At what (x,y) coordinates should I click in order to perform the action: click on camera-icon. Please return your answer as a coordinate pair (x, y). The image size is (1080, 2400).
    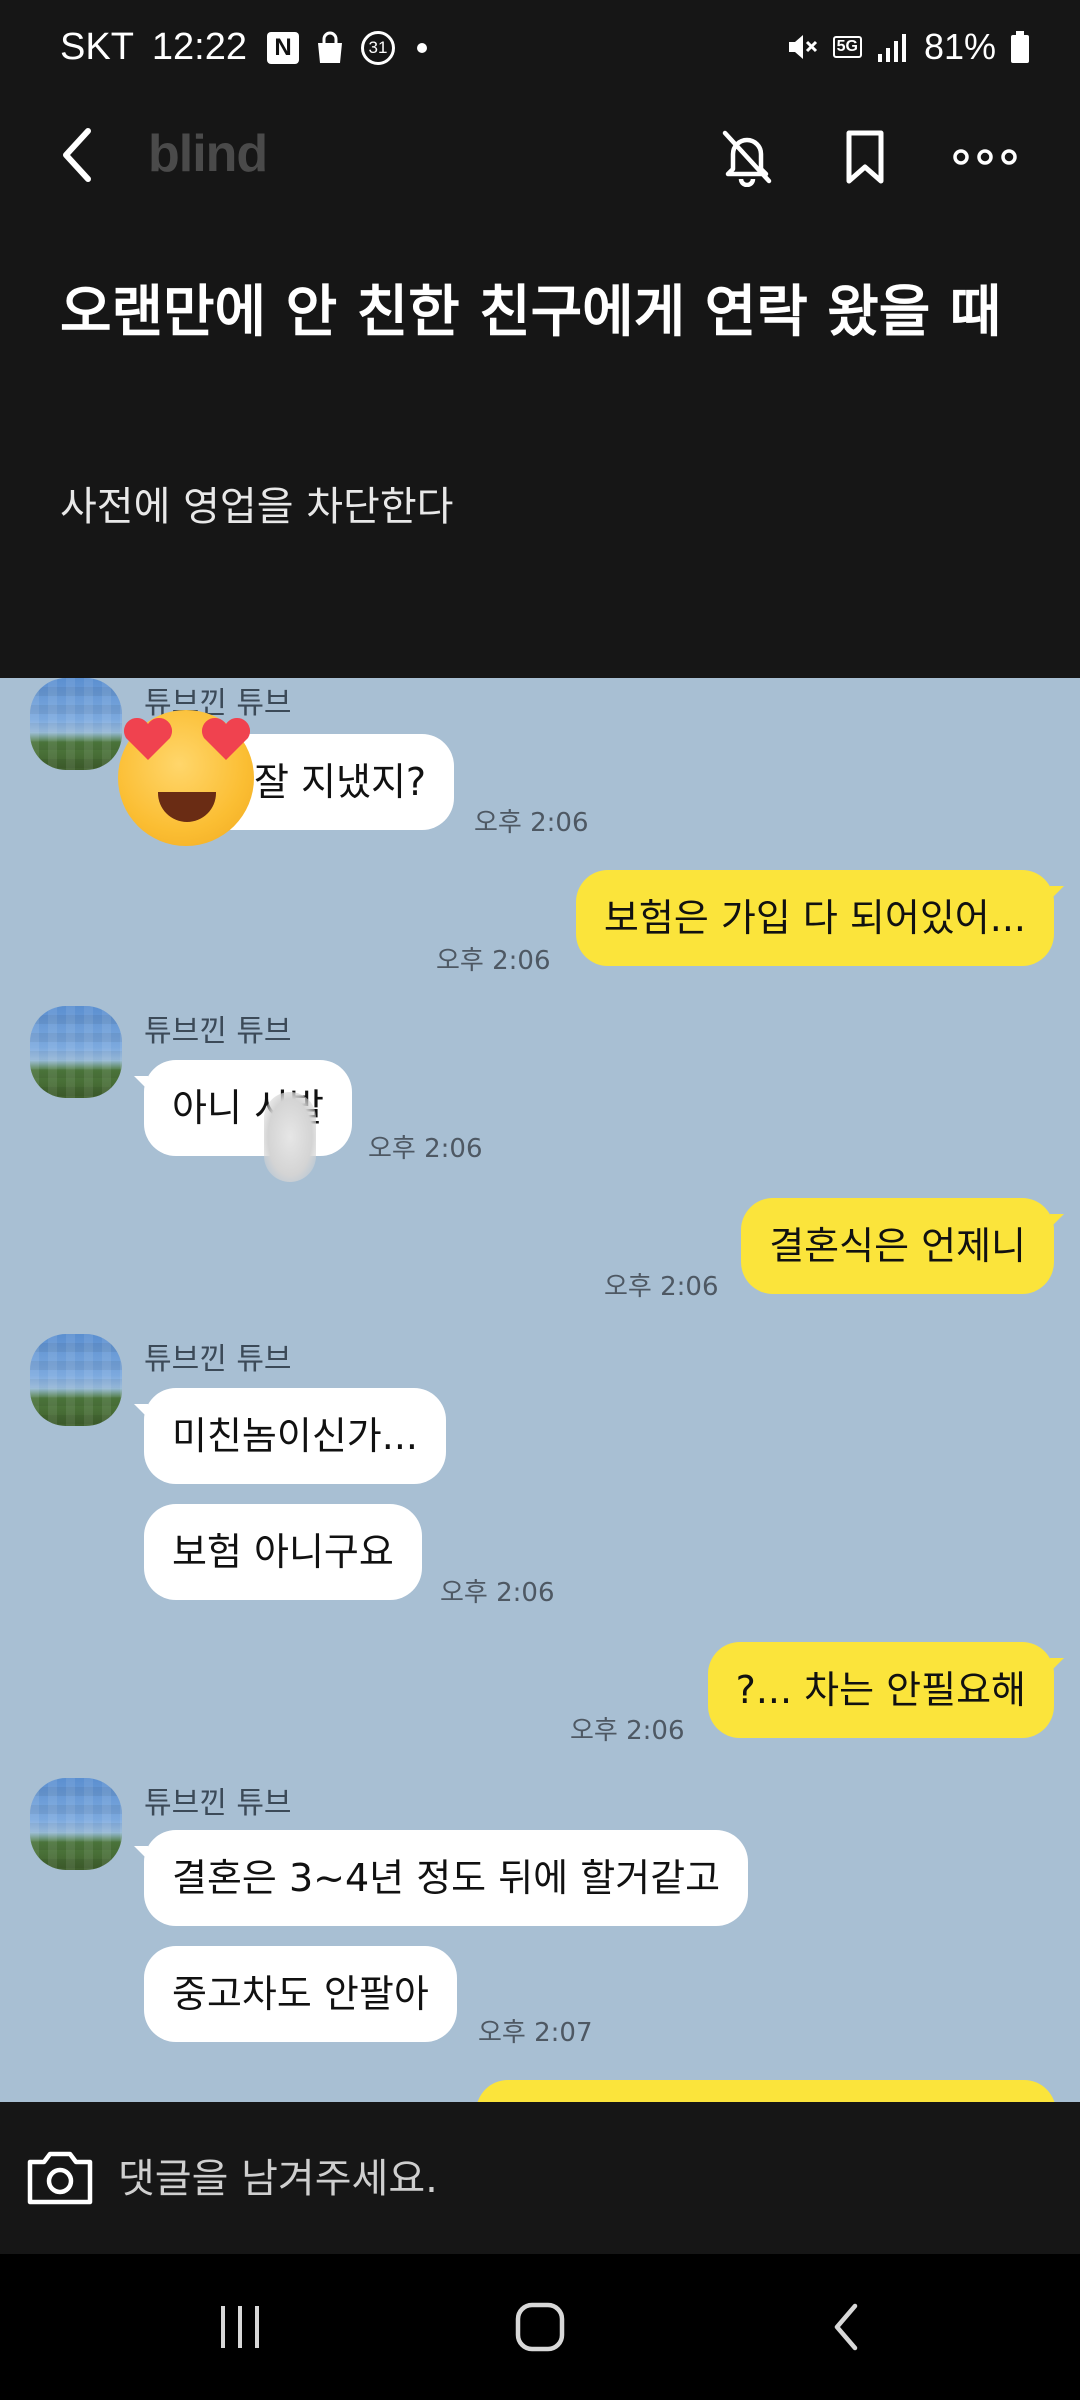
    Looking at the image, I should click on (60, 2178).